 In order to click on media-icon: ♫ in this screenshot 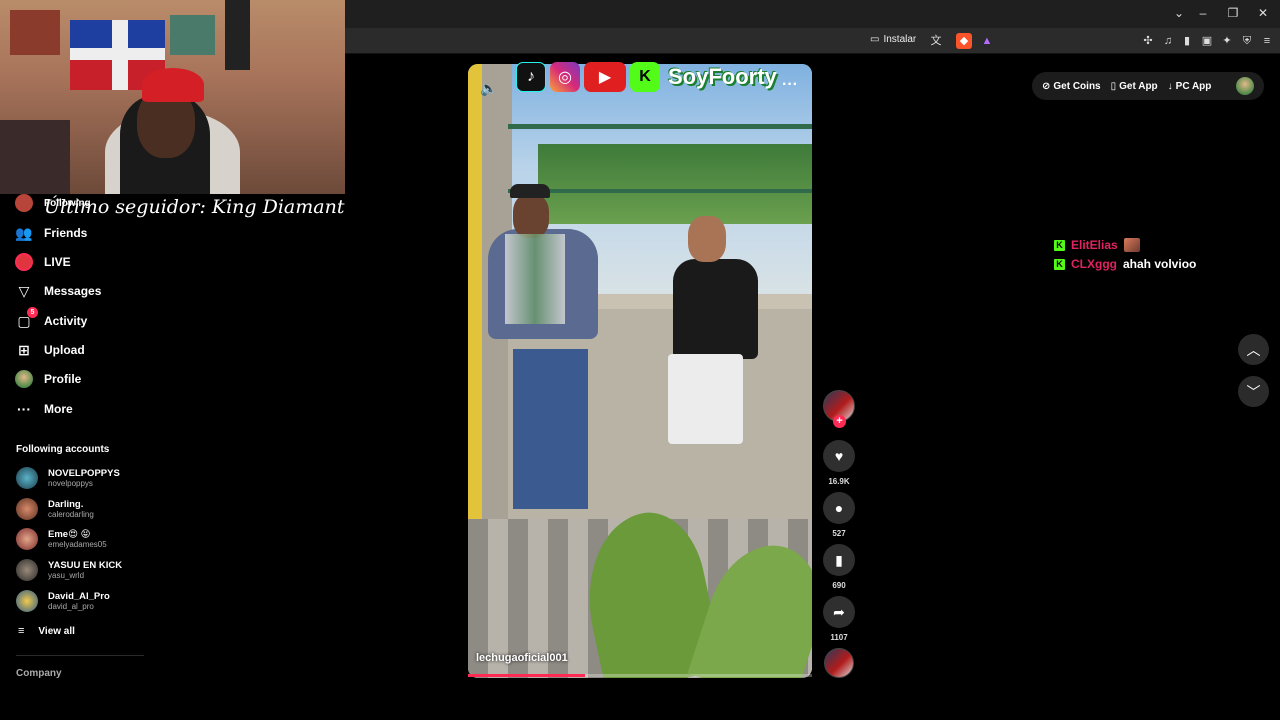, I will do `click(1168, 41)`.